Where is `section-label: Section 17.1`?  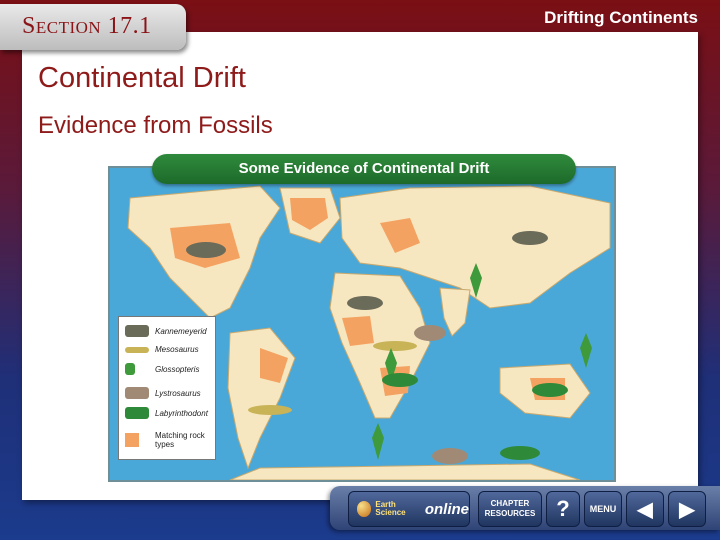
section-label: Section 17.1 is located at coordinates (87, 26).